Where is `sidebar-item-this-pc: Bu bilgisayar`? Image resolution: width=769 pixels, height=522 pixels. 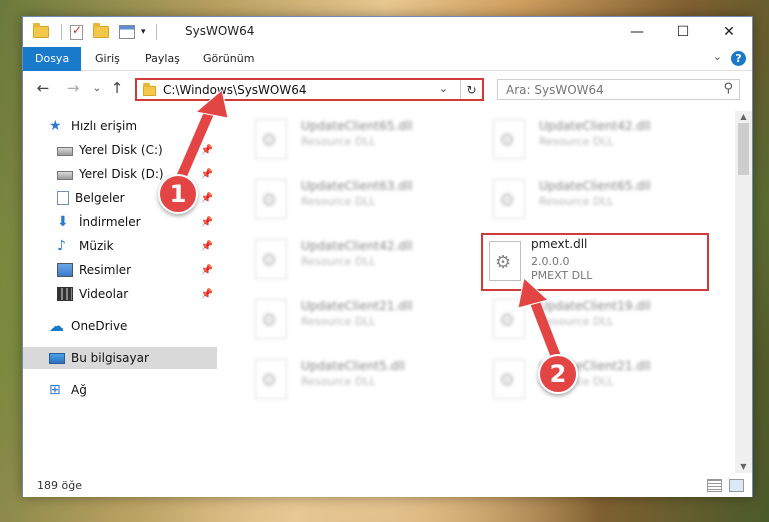 sidebar-item-this-pc: Bu bilgisayar is located at coordinates (120, 358).